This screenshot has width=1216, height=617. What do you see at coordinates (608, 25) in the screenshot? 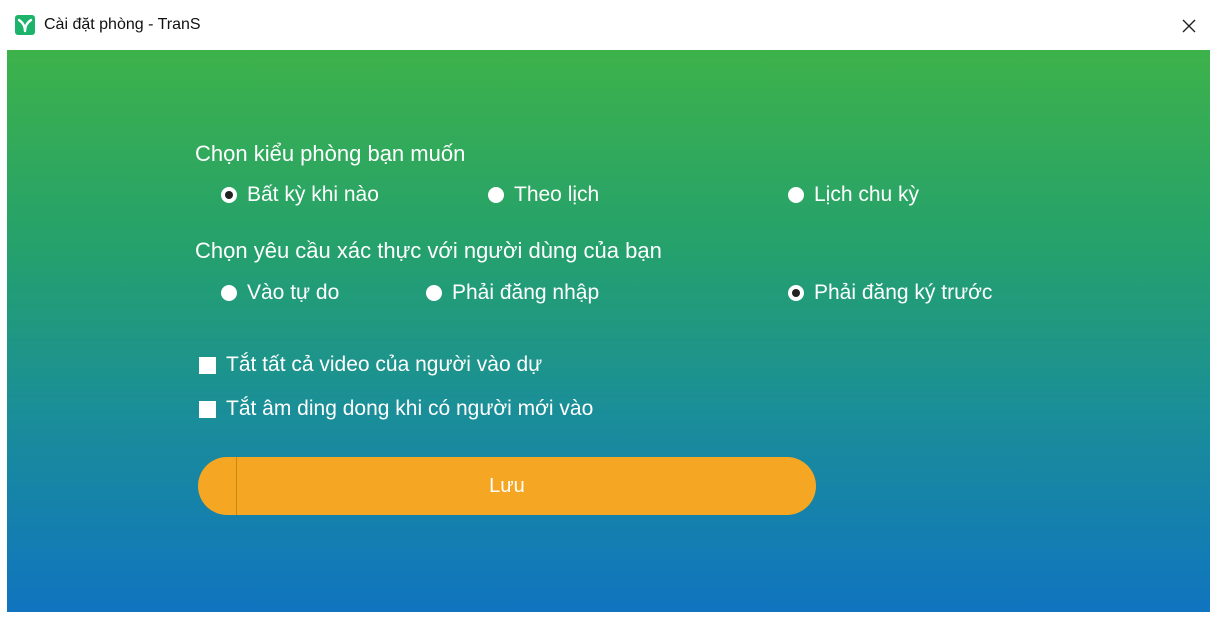
I see `title-bar: Cài đặt phòng - TranS` at bounding box center [608, 25].